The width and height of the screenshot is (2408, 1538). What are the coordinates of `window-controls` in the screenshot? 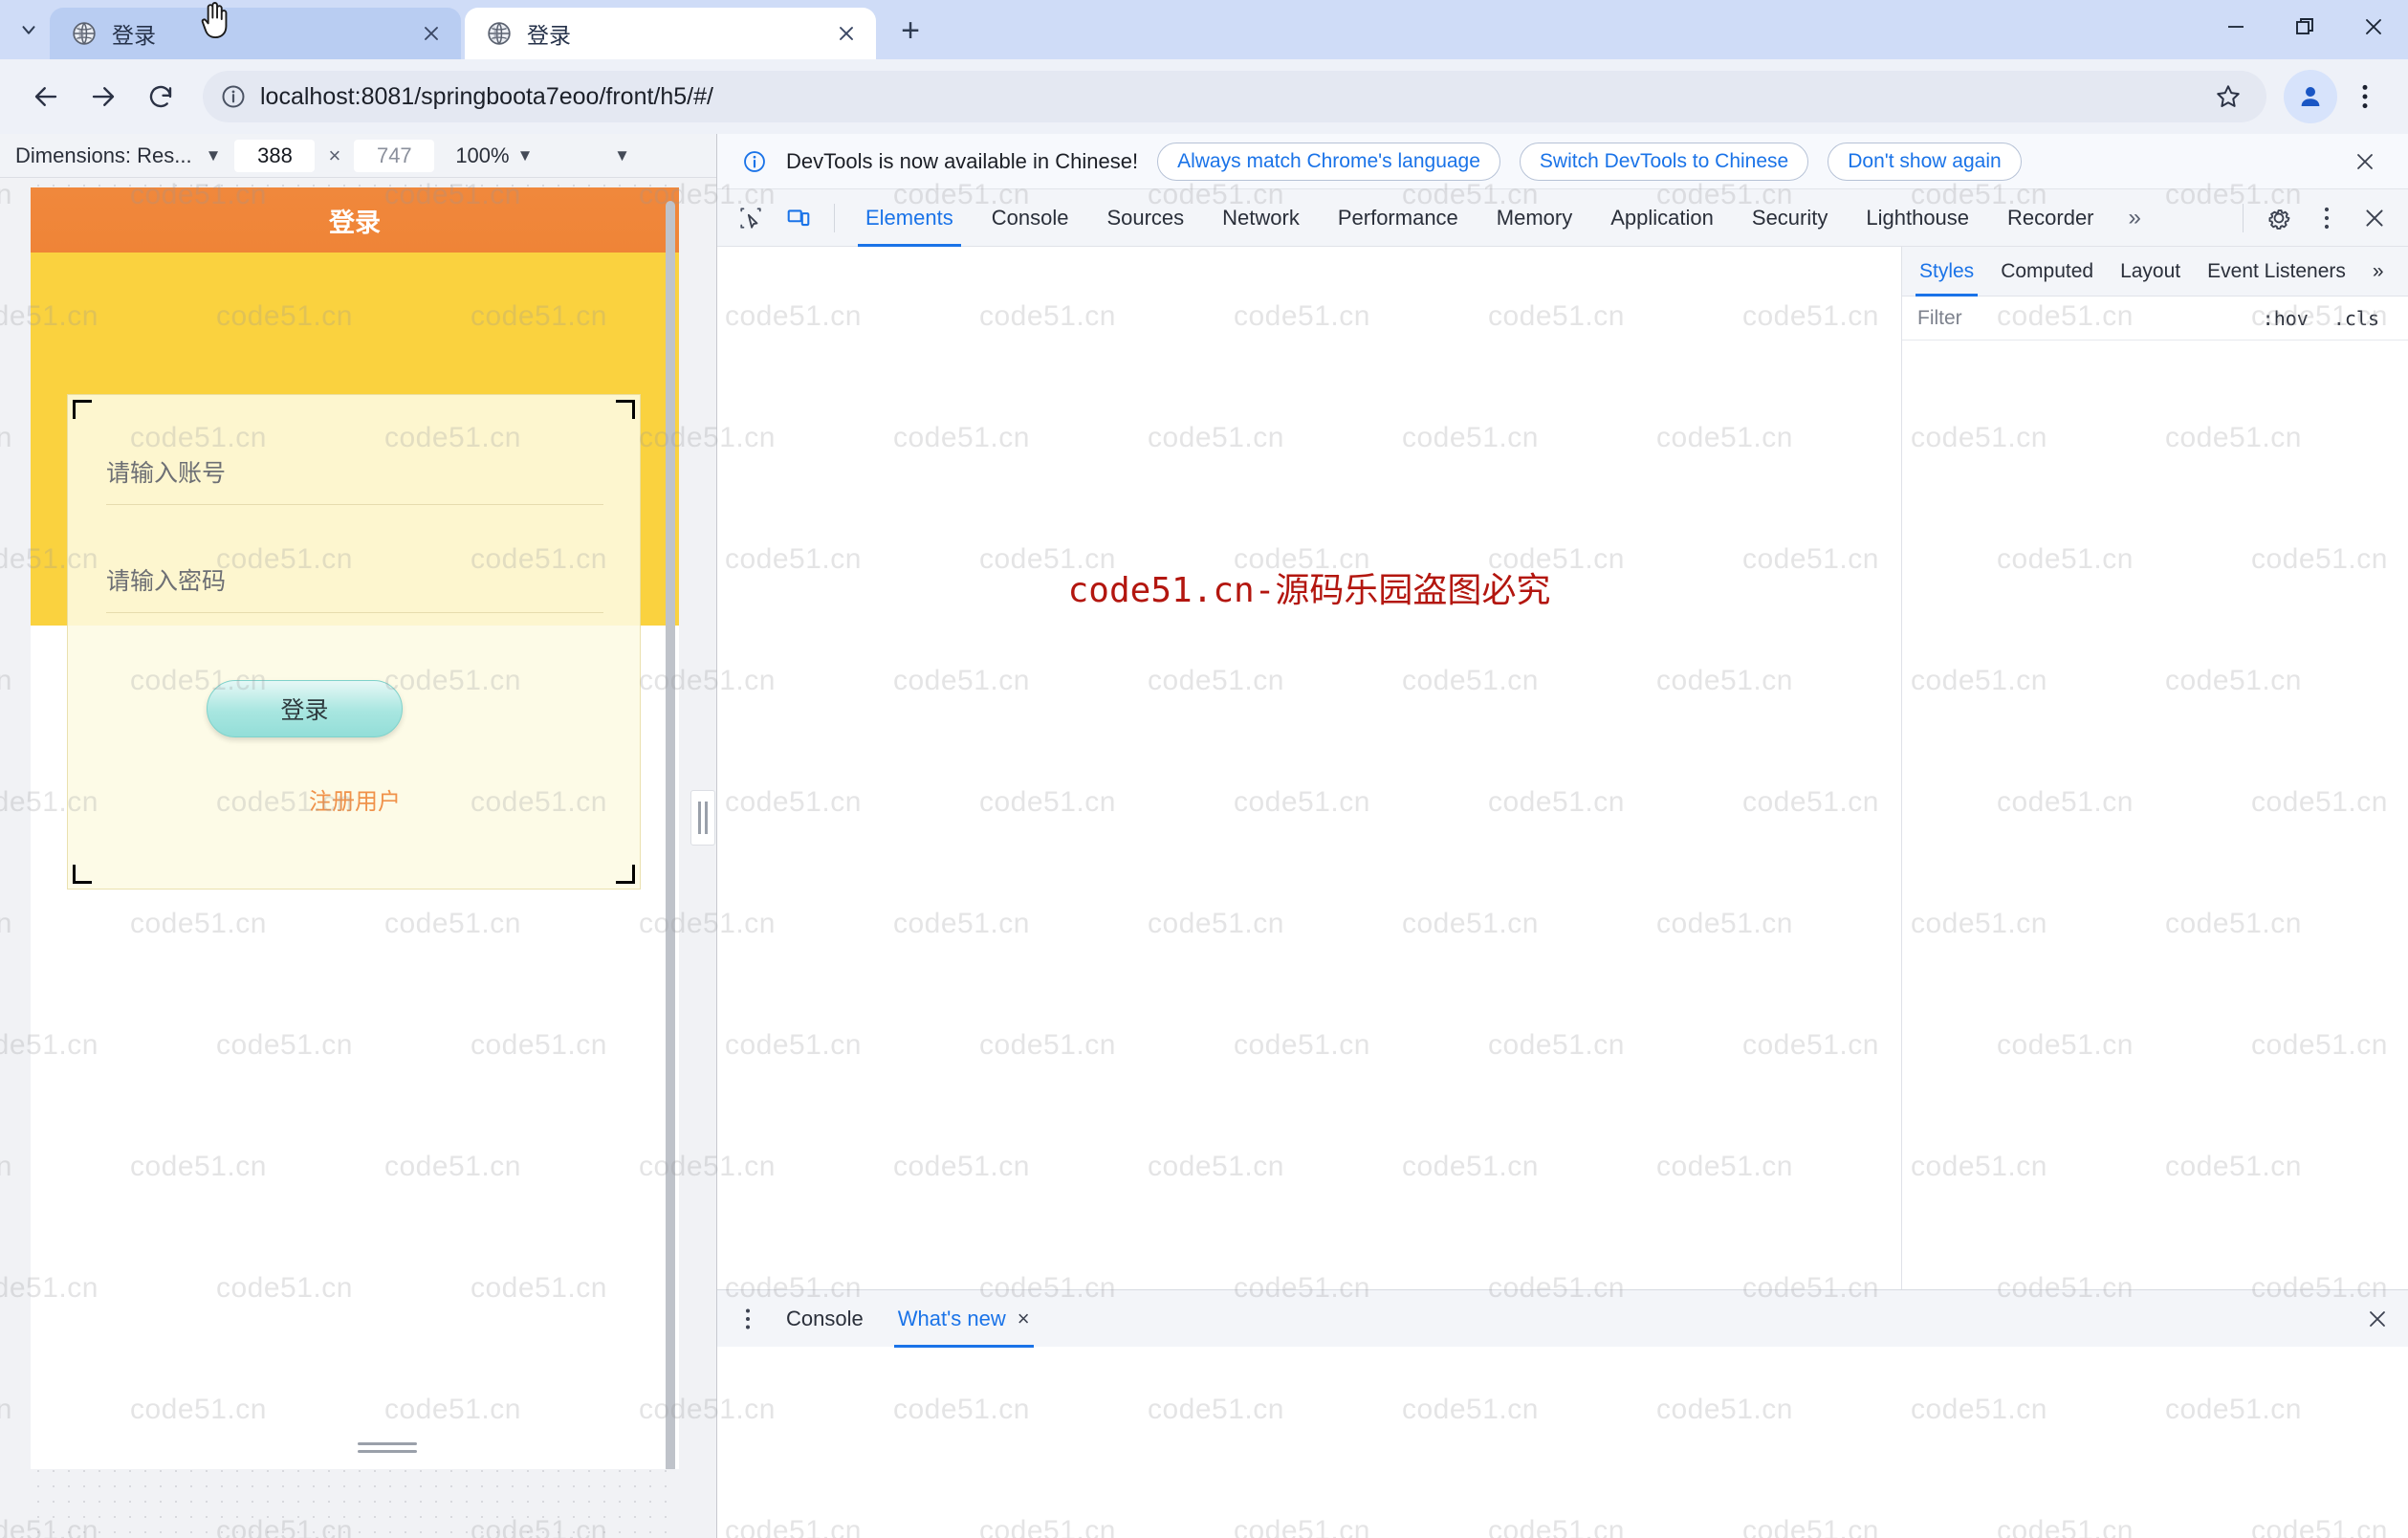 It's located at (2305, 29).